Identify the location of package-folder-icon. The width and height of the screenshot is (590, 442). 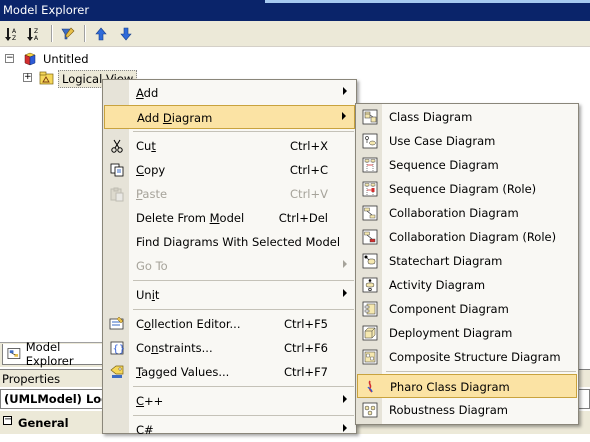
(46, 78).